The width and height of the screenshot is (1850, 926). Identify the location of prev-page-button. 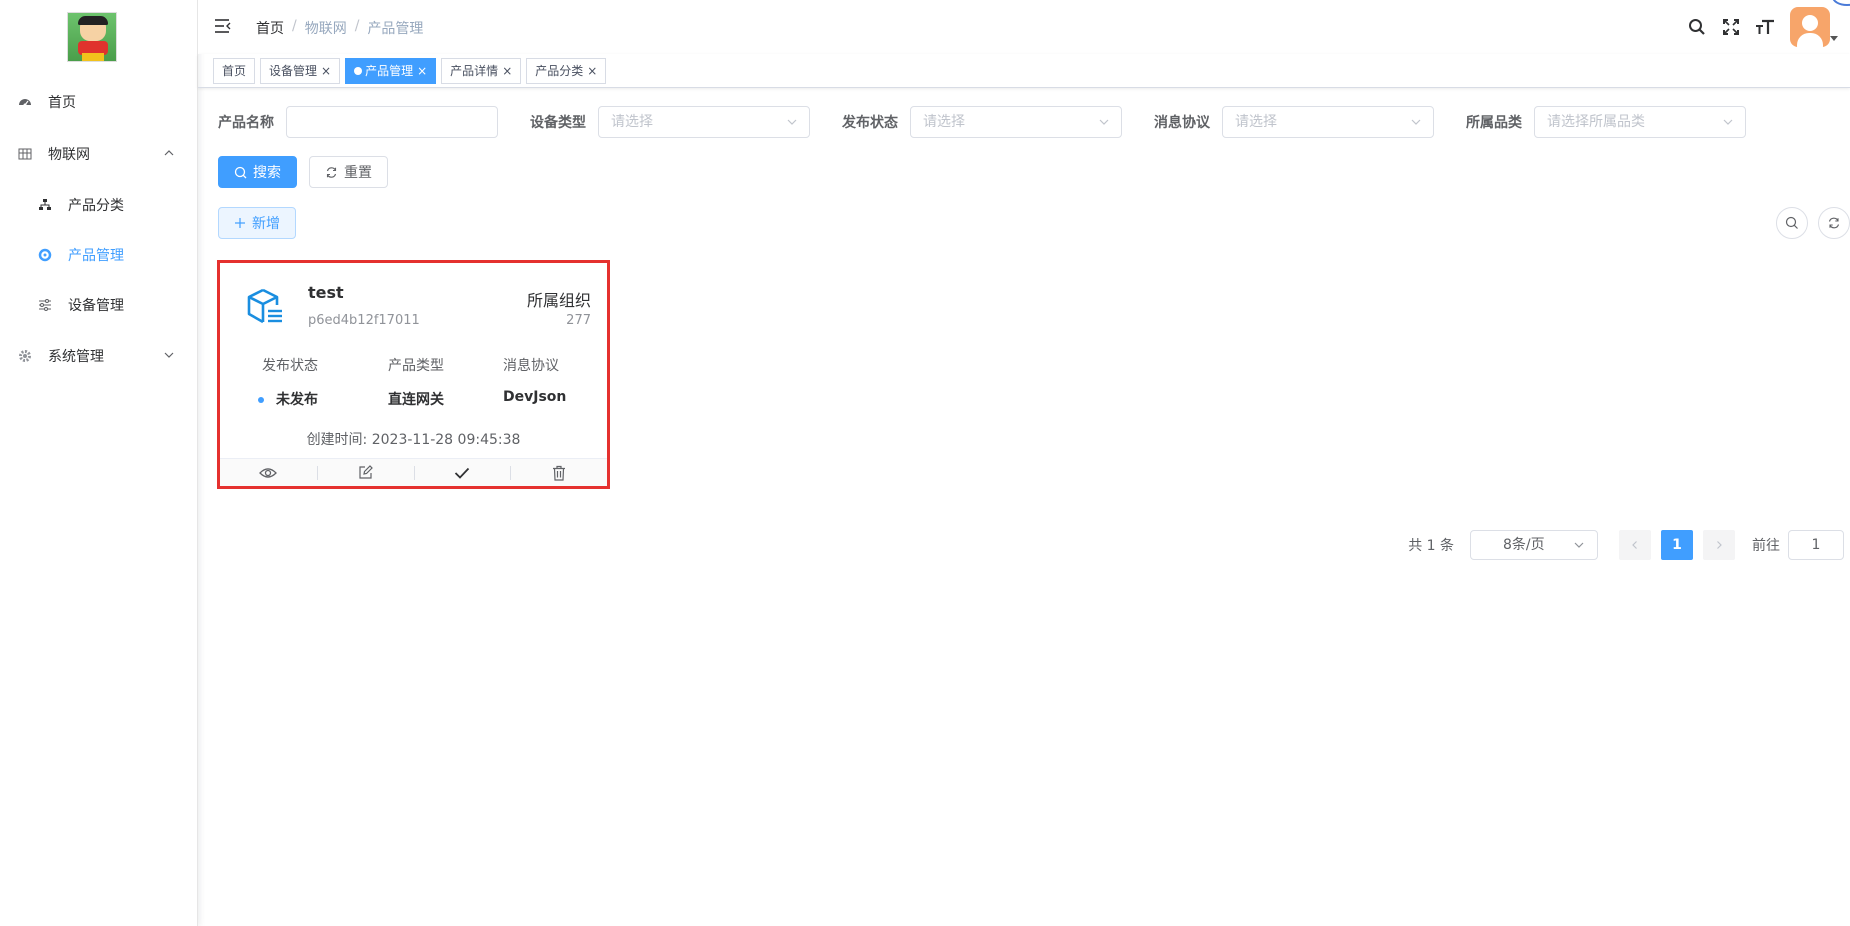
(1635, 545).